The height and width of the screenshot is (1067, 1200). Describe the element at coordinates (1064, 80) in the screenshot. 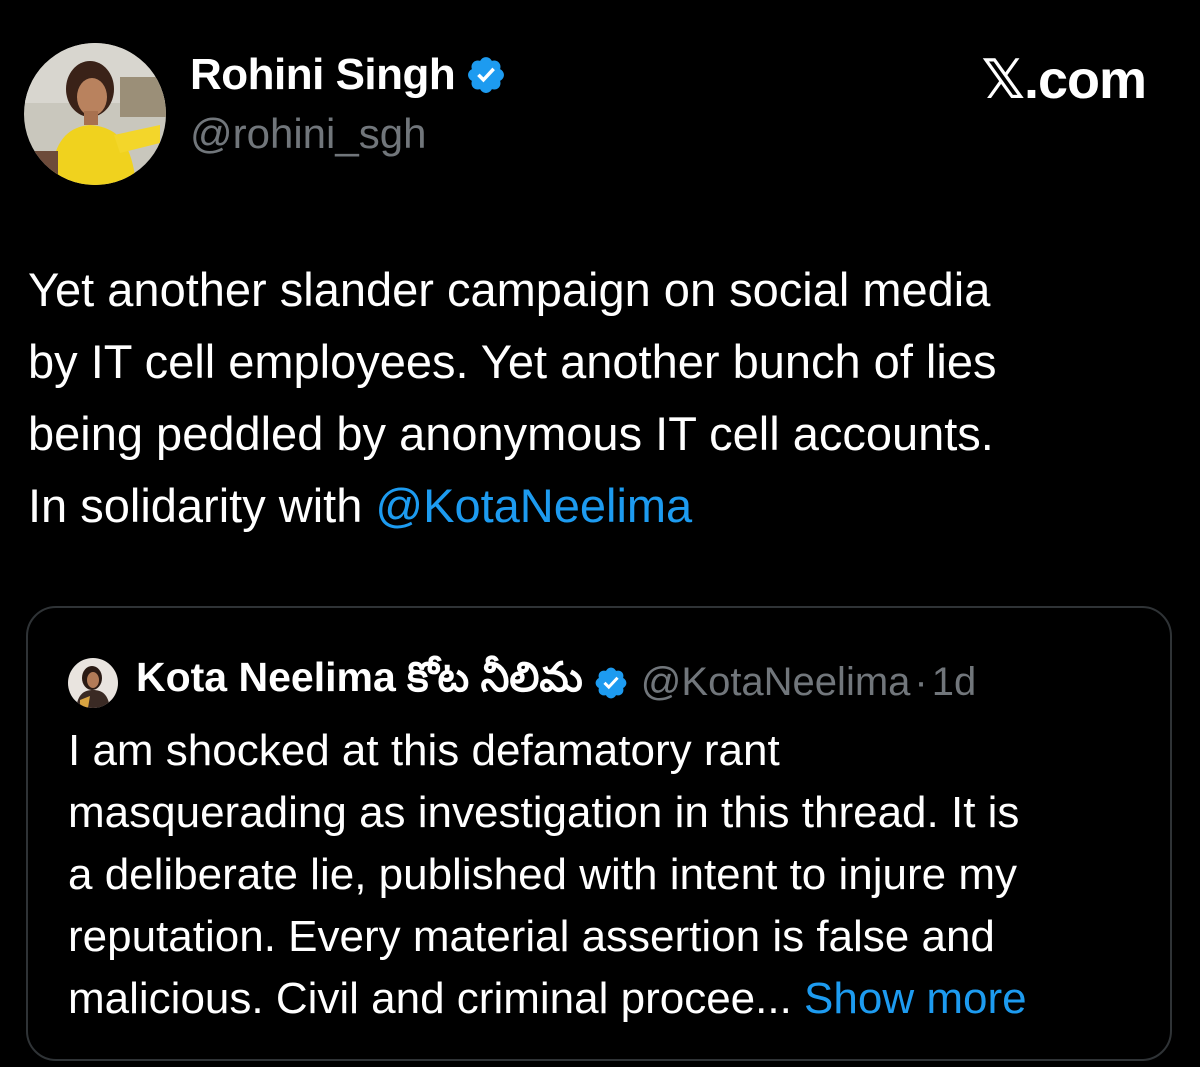

I see `x-com-watermark: 𝕏.com` at that location.